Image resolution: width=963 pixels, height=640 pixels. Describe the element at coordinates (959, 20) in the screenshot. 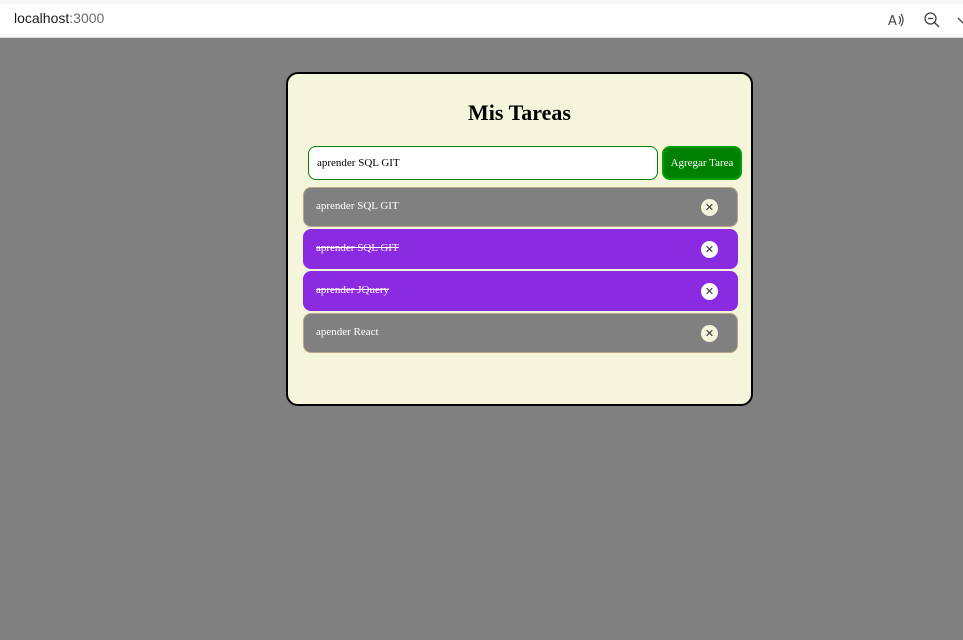

I see `chevron-down-icon` at that location.